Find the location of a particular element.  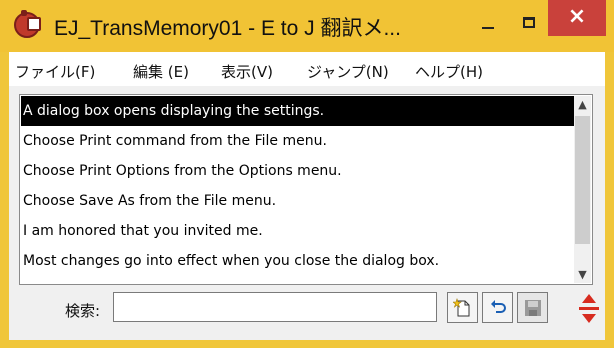

menu-jump: ジャンプ(N) is located at coordinates (348, 71).